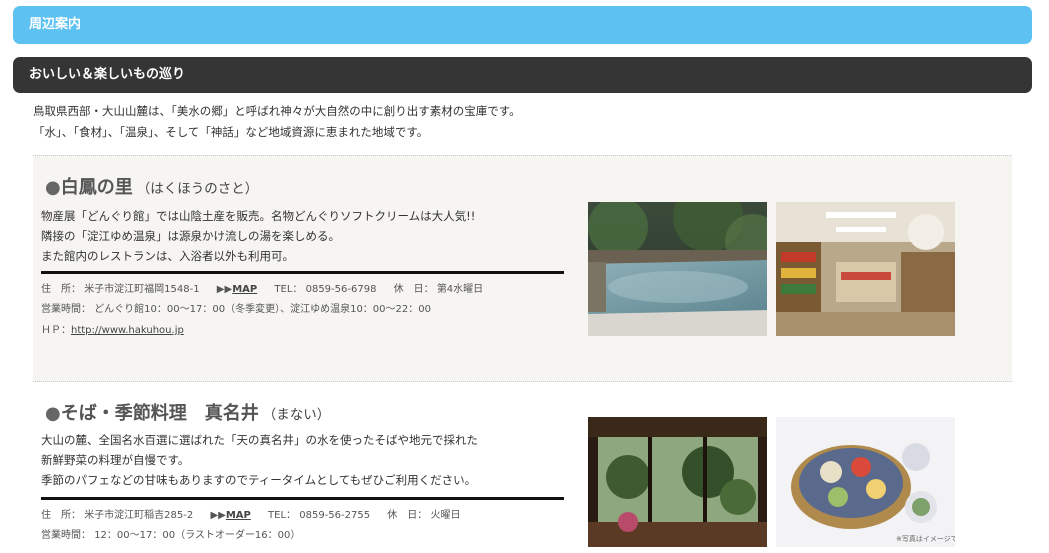 The height and width of the screenshot is (553, 1049). I want to click on description-line: 新鮮野菜の料理が自慢です。, so click(115, 460).